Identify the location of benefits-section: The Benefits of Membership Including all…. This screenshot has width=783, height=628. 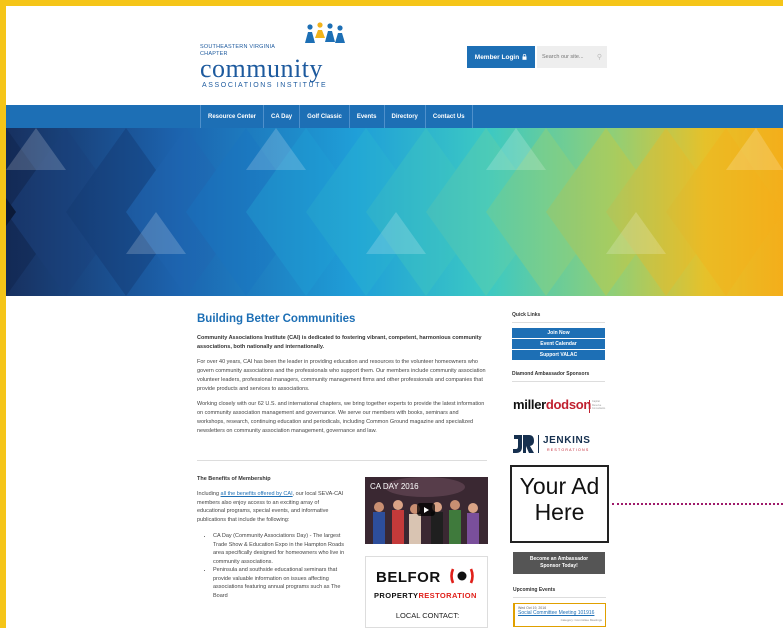
(272, 538).